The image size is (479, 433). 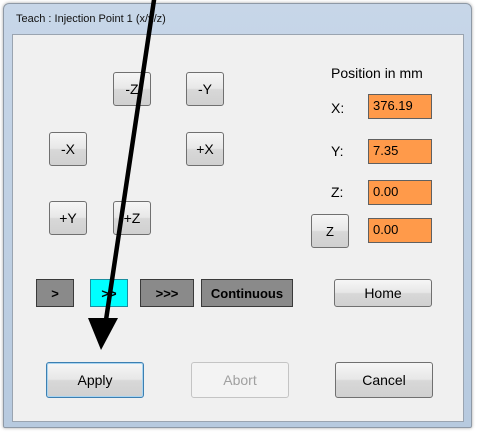 I want to click on jog-minus-z-button: -Z, so click(x=132, y=89).